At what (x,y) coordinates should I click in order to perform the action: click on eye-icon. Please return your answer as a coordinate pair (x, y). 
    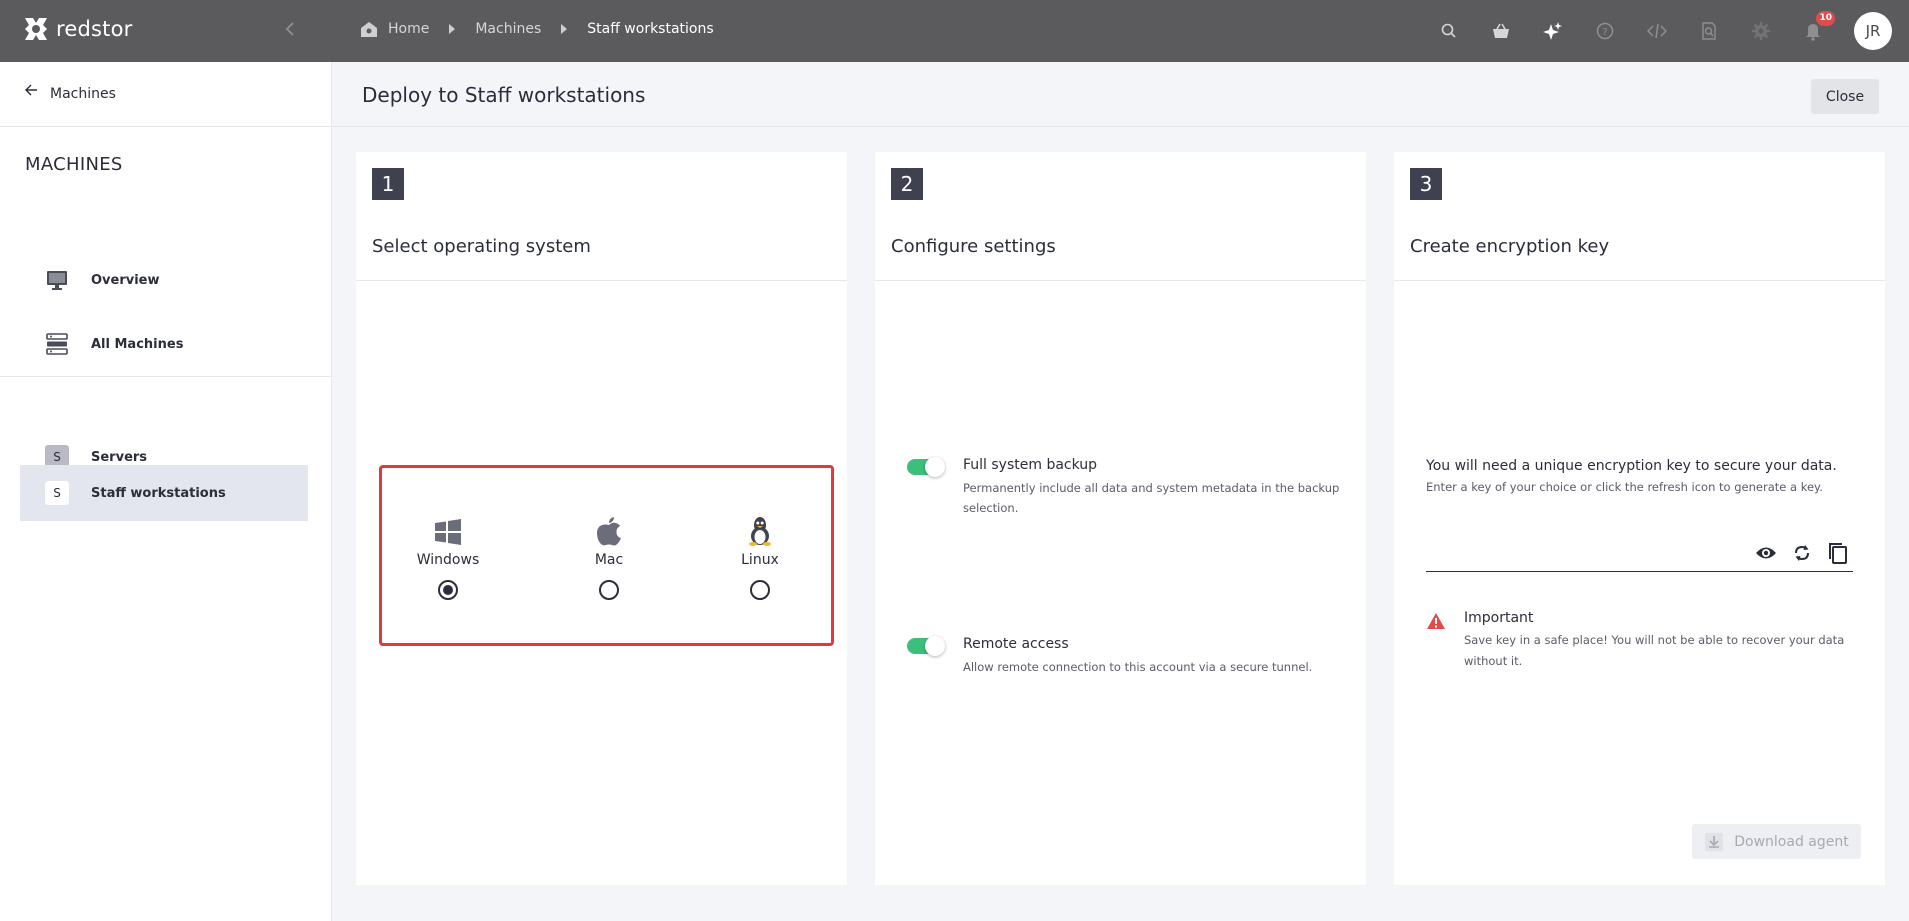
    Looking at the image, I should click on (1766, 553).